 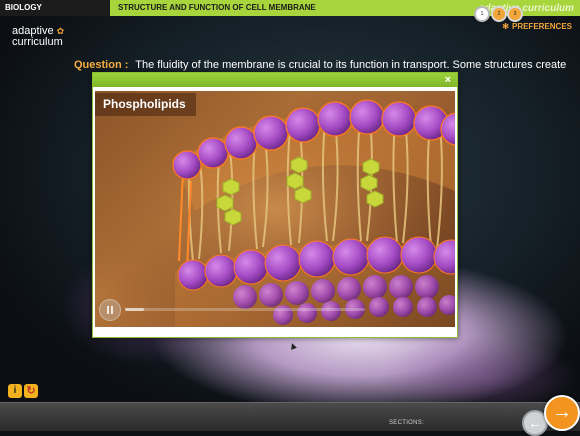 What do you see at coordinates (101, 65) in the screenshot?
I see `question-label: Question :` at bounding box center [101, 65].